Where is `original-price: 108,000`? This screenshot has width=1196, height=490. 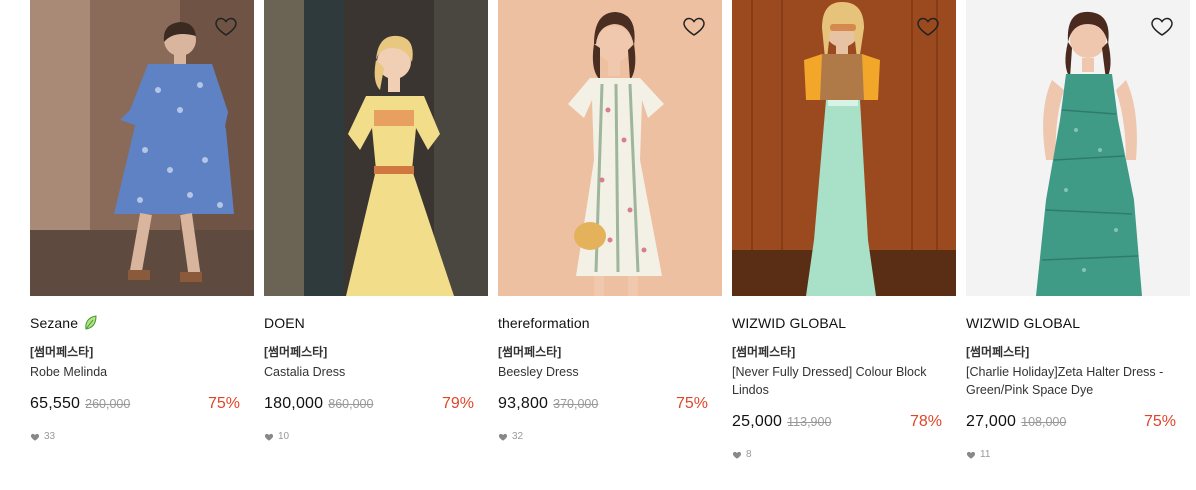 original-price: 108,000 is located at coordinates (1044, 422).